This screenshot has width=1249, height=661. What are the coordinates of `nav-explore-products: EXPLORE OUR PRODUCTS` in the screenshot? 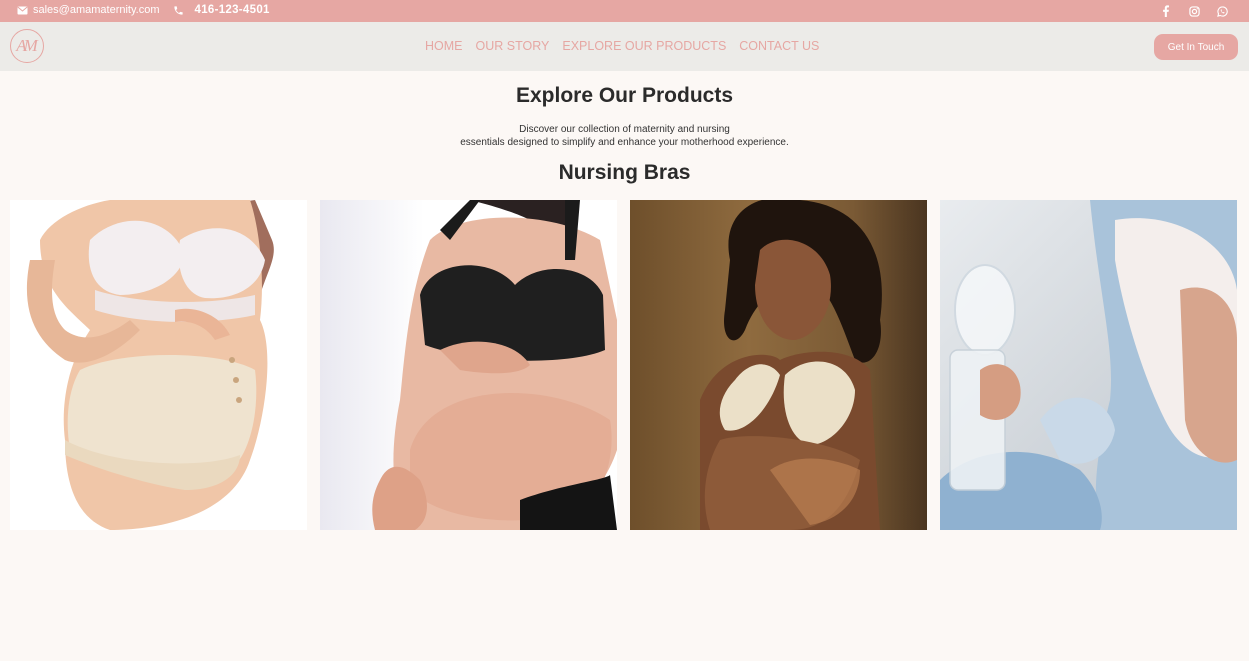 It's located at (644, 46).